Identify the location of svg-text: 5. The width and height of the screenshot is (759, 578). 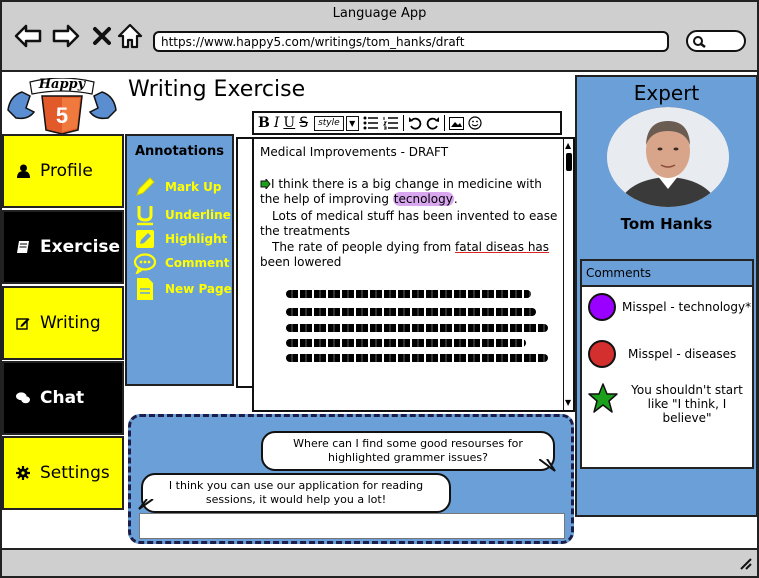
(62, 115).